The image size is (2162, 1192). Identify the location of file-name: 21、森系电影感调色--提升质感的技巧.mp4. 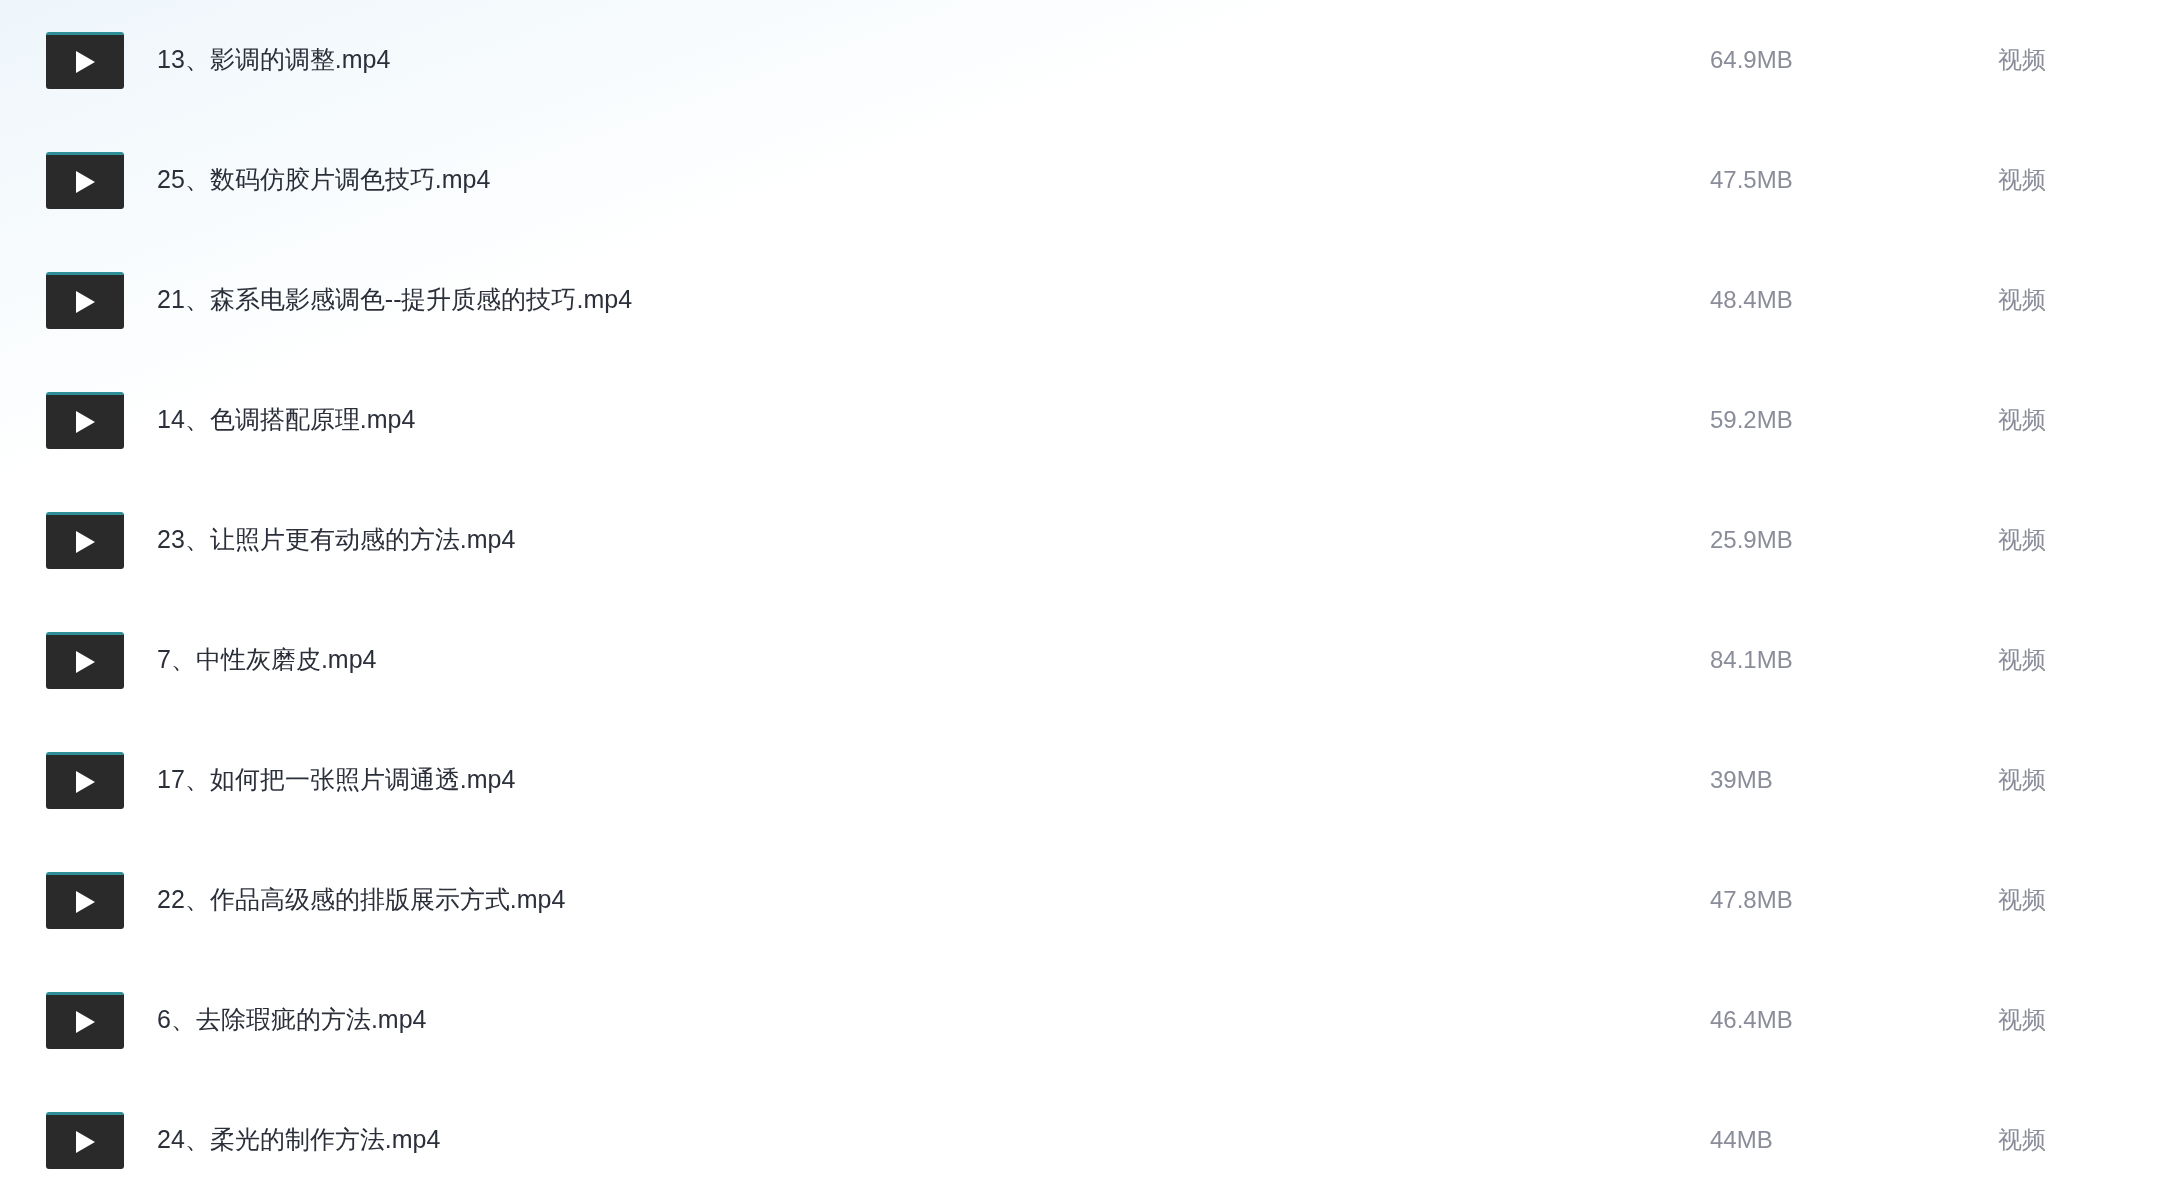
(395, 300).